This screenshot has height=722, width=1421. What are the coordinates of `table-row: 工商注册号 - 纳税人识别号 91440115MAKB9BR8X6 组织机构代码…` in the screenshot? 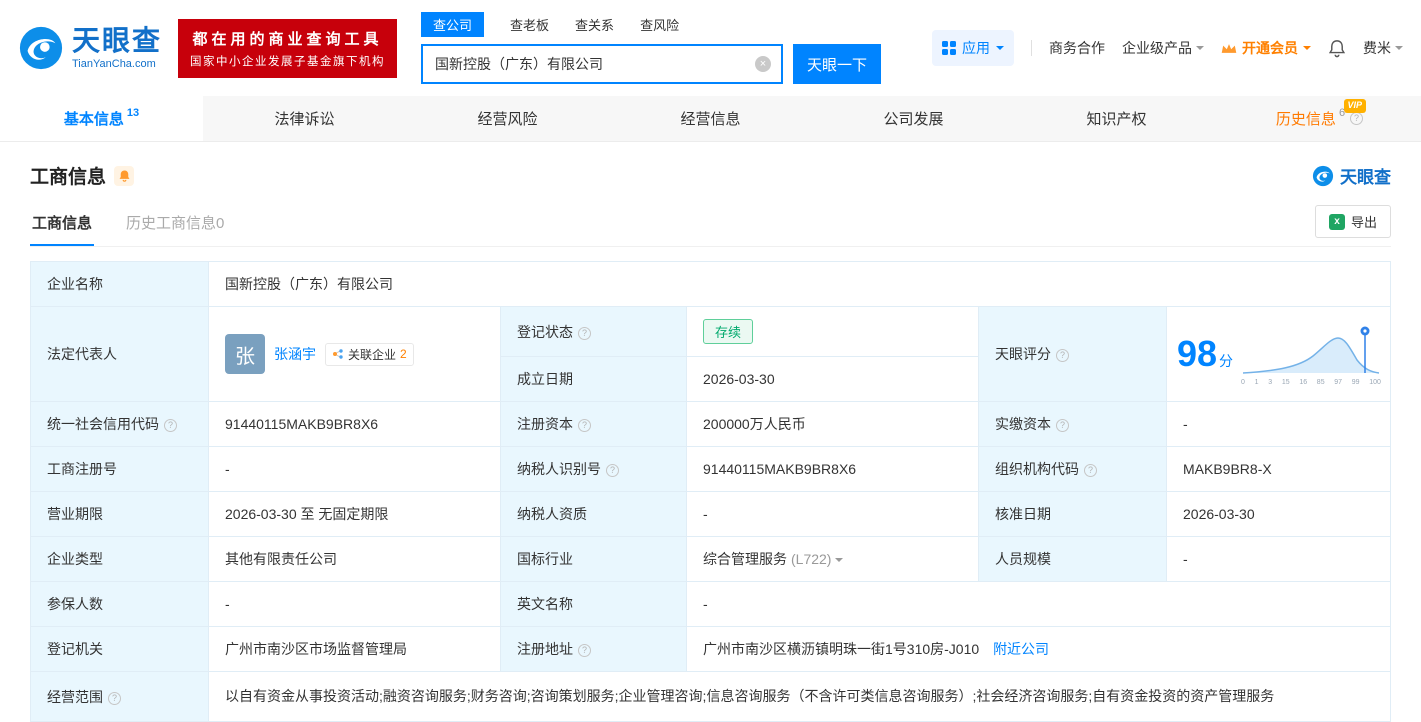 It's located at (710, 469).